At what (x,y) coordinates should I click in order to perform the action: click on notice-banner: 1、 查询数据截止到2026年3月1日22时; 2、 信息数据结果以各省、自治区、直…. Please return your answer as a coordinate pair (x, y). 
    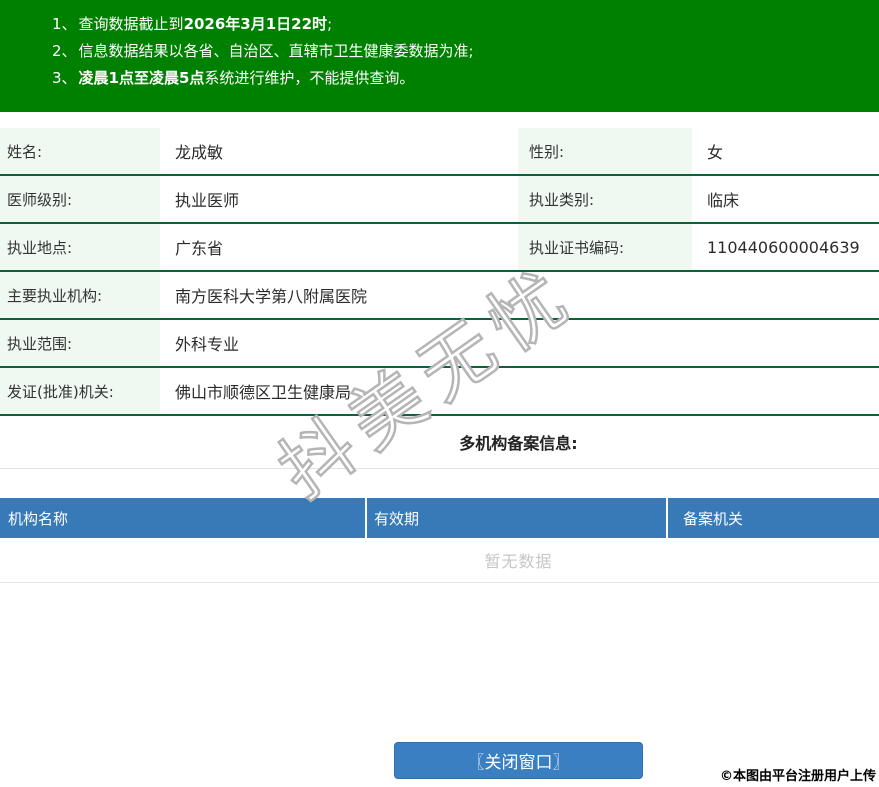
    Looking at the image, I should click on (439, 56).